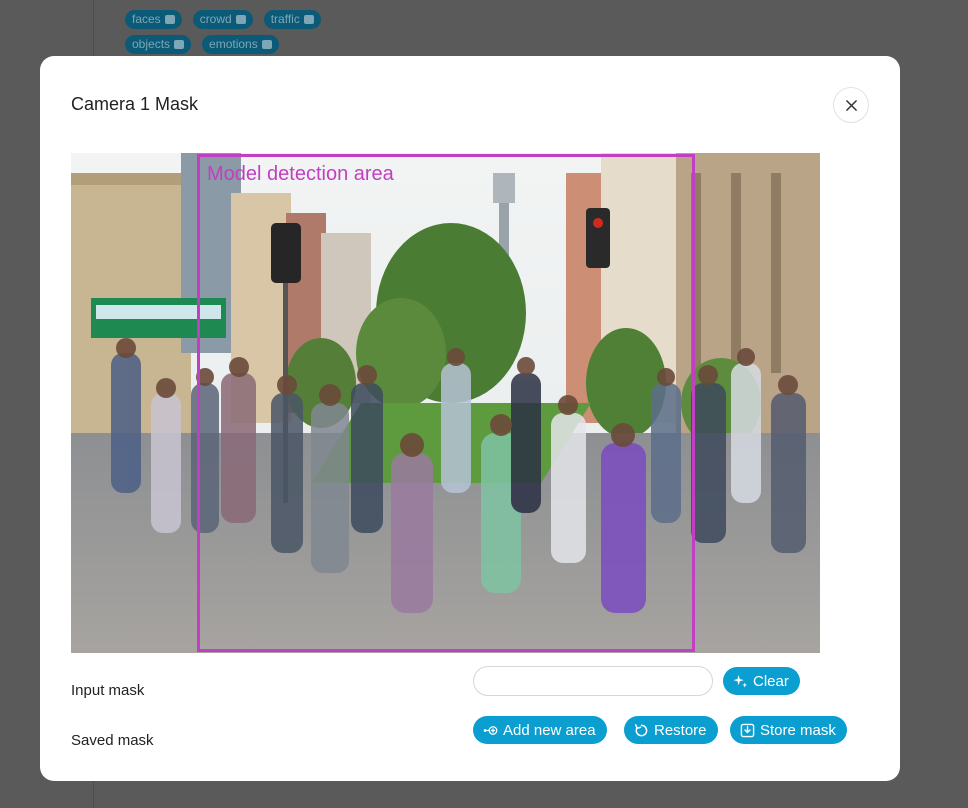  What do you see at coordinates (151, 44) in the screenshot?
I see `tag-label: objects` at bounding box center [151, 44].